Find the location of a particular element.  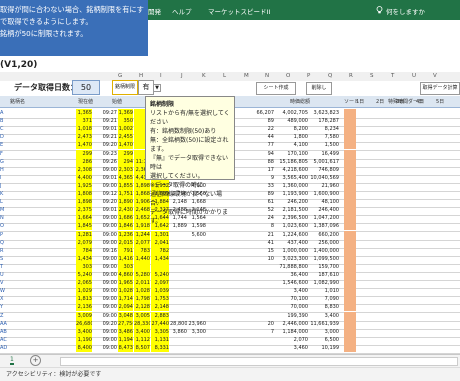

column-letter: J is located at coordinates (182, 76).